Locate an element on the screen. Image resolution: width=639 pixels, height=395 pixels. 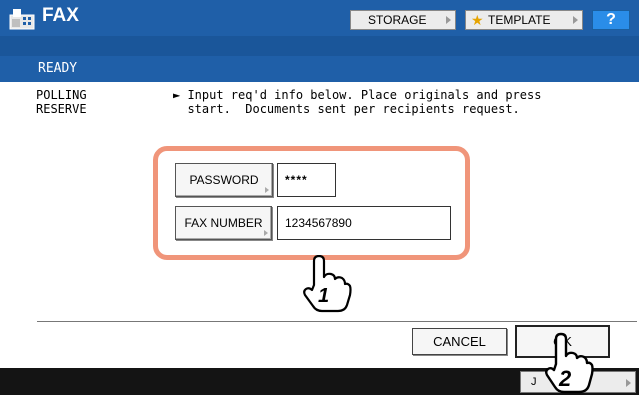
fax-number-field: 1234567890 is located at coordinates (364, 223).